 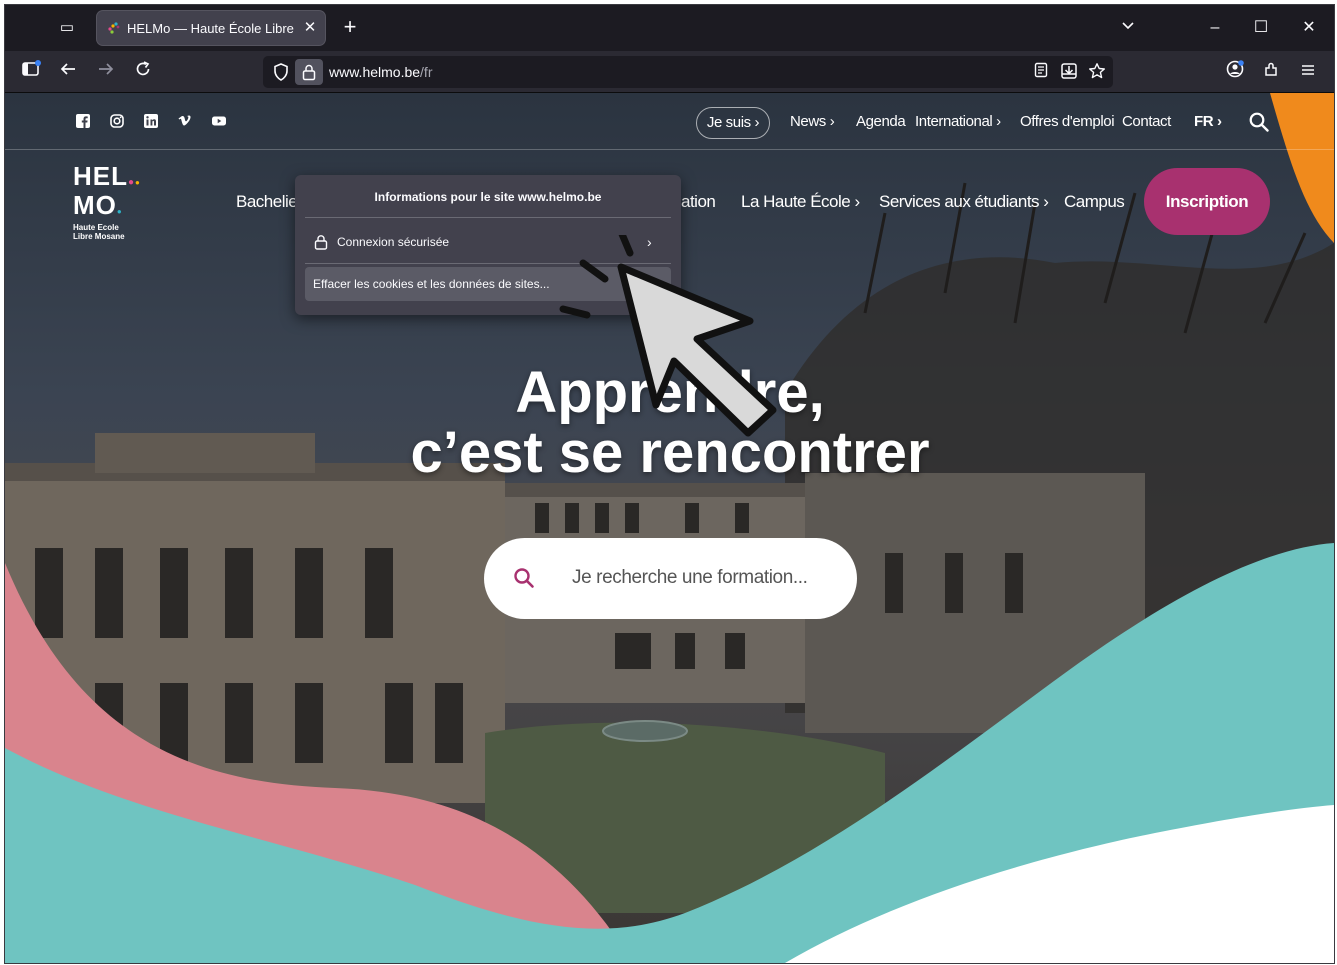 What do you see at coordinates (83, 121) in the screenshot?
I see `facebook-icon` at bounding box center [83, 121].